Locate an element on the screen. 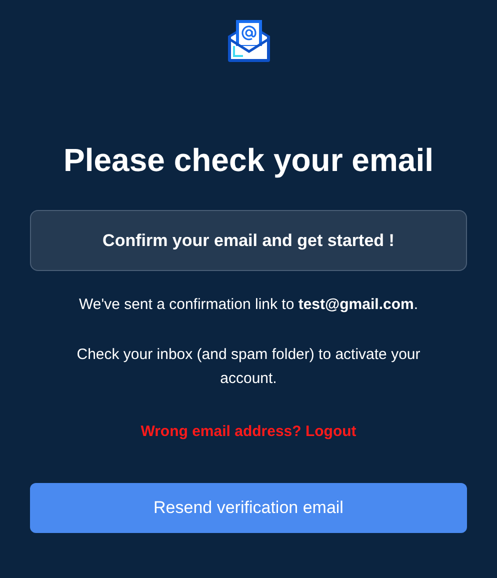  page-title: Please check your email is located at coordinates (249, 160).